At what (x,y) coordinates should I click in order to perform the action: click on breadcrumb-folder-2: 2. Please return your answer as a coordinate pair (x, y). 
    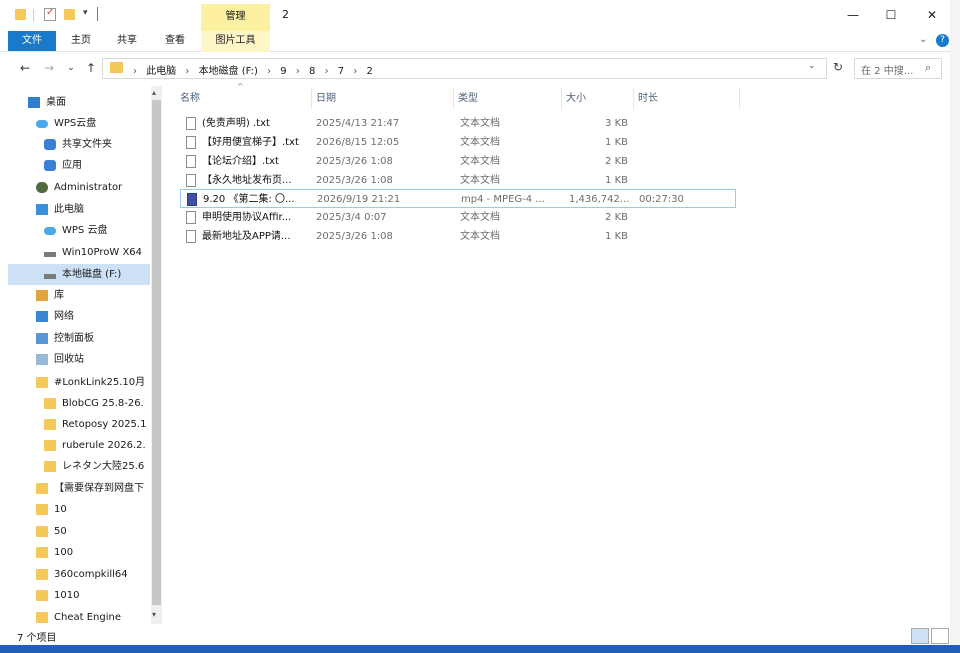
    Looking at the image, I should click on (370, 71).